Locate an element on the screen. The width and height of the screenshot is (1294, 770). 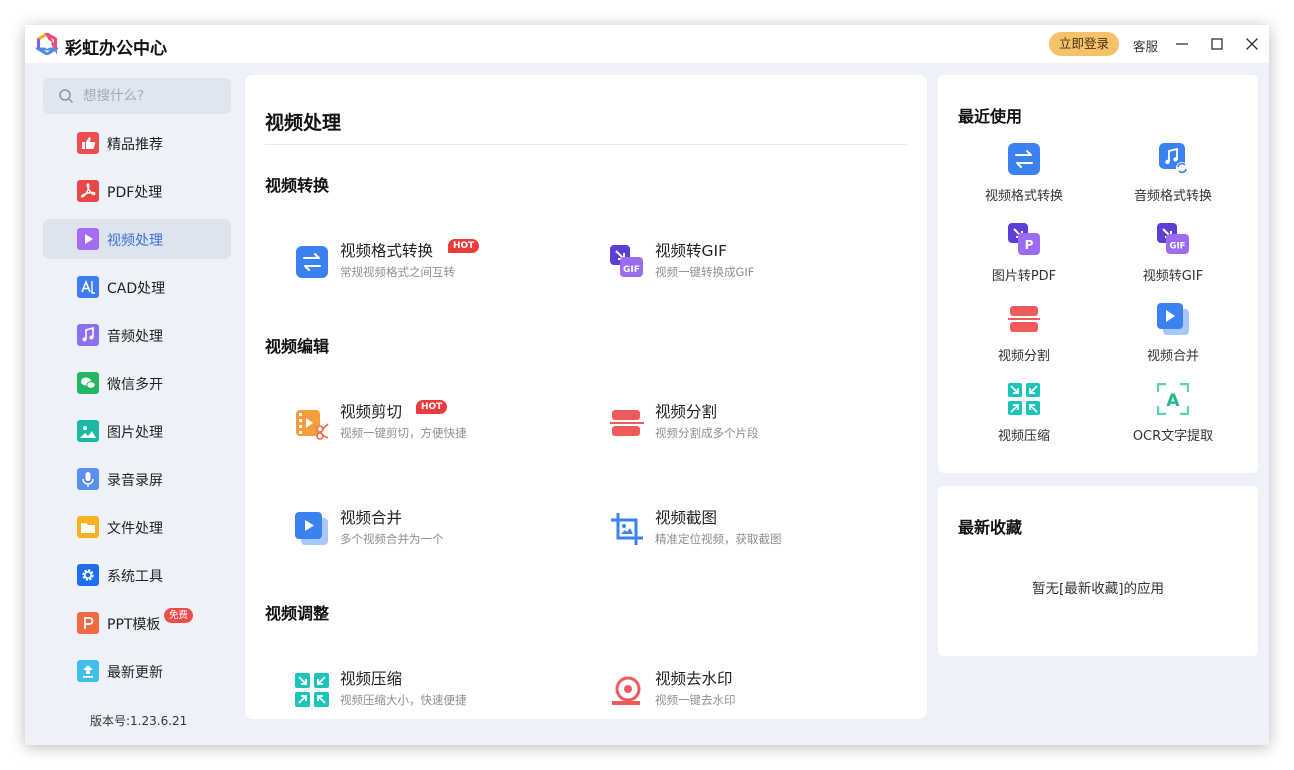
tool-name: 视频截图 is located at coordinates (686, 518).